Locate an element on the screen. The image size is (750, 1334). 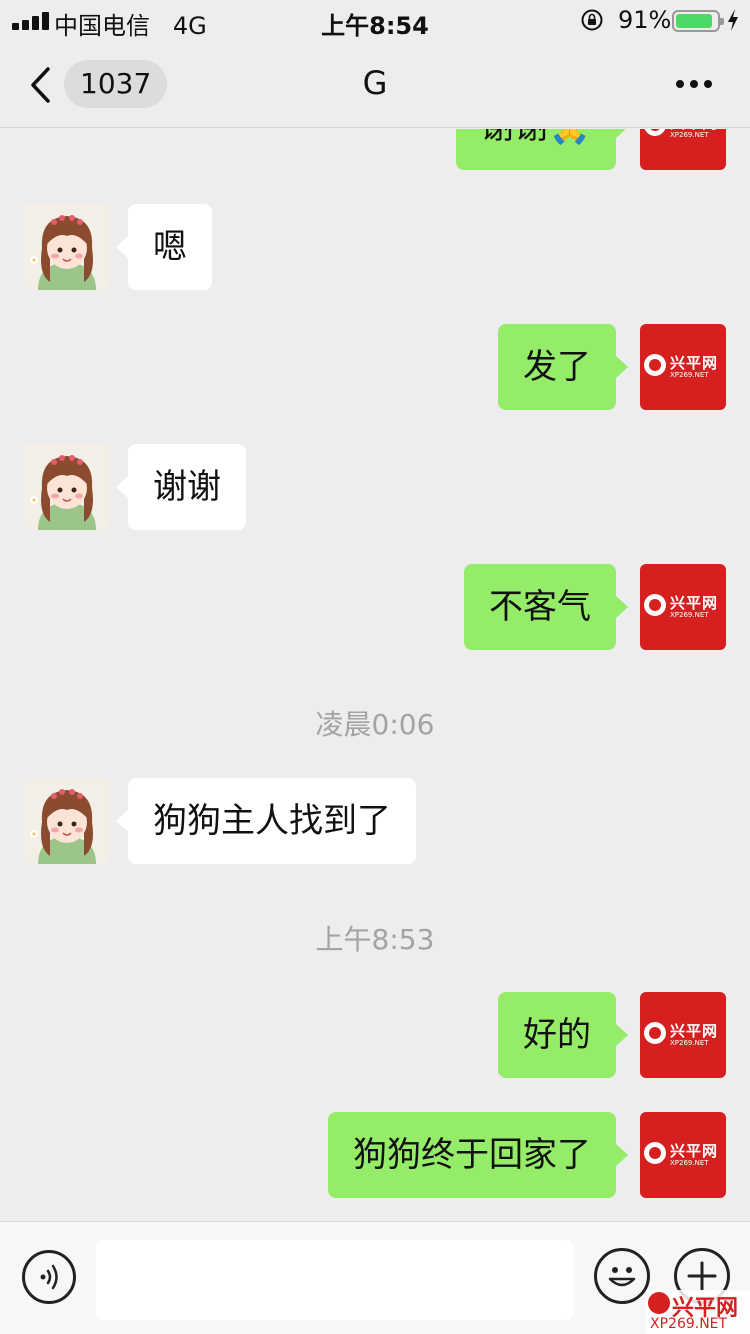
message-input is located at coordinates (335, 1280).